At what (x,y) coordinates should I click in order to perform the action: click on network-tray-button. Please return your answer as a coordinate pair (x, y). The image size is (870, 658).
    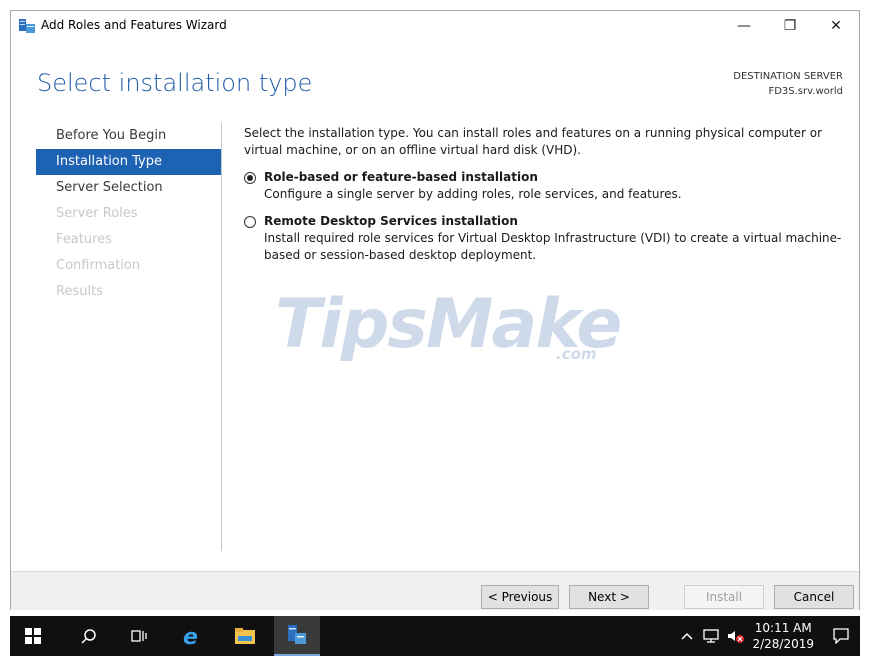
    Looking at the image, I should click on (711, 636).